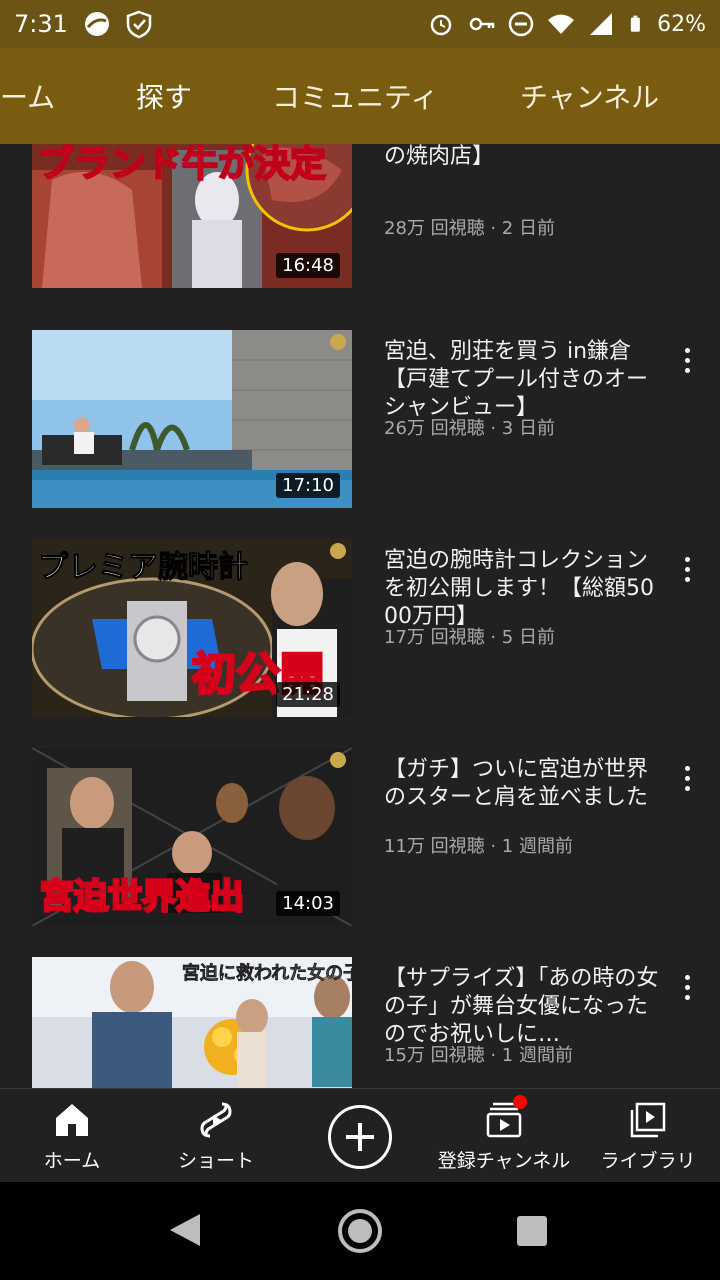  Describe the element at coordinates (185, 1230) in the screenshot. I see `back-icon` at that location.